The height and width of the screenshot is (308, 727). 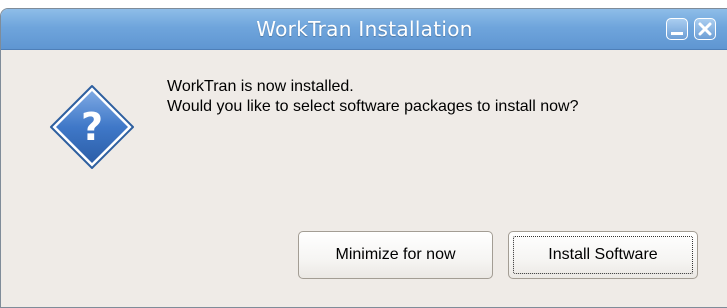 I want to click on question-icon: ?, so click(x=92, y=127).